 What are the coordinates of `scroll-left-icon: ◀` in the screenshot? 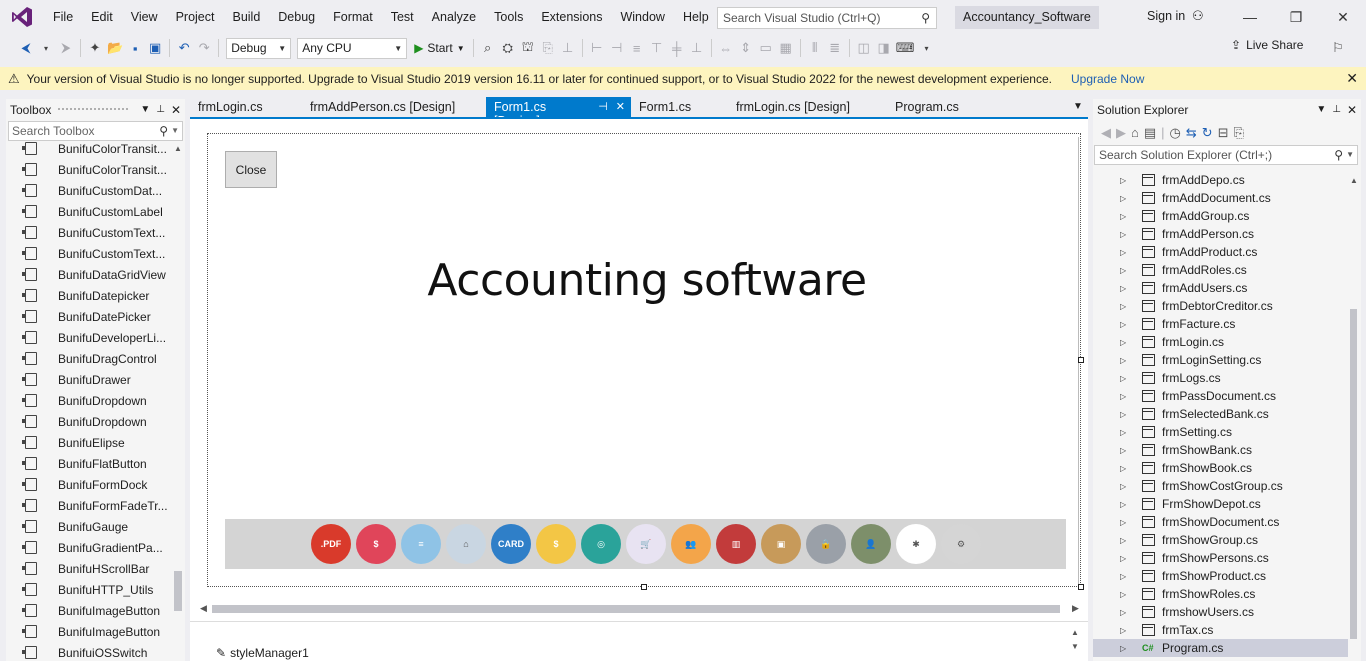 It's located at (203, 608).